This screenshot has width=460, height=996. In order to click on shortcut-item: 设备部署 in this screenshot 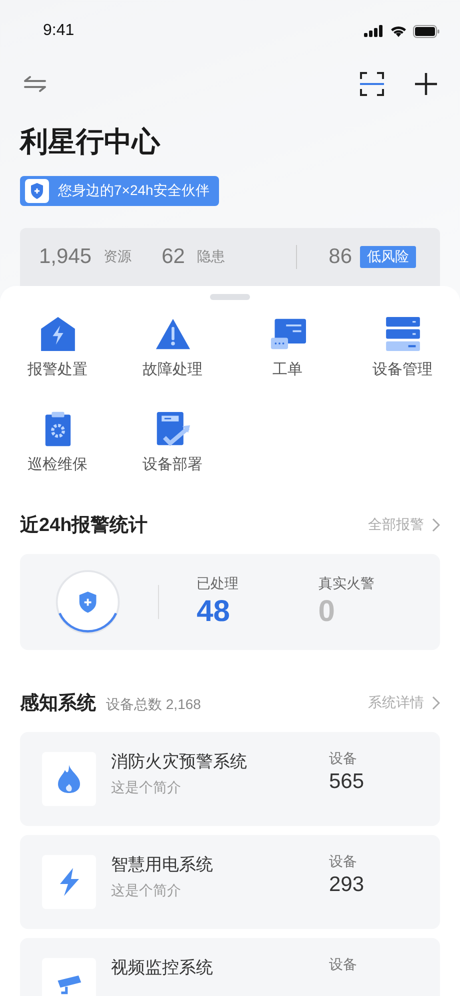, I will do `click(172, 442)`.